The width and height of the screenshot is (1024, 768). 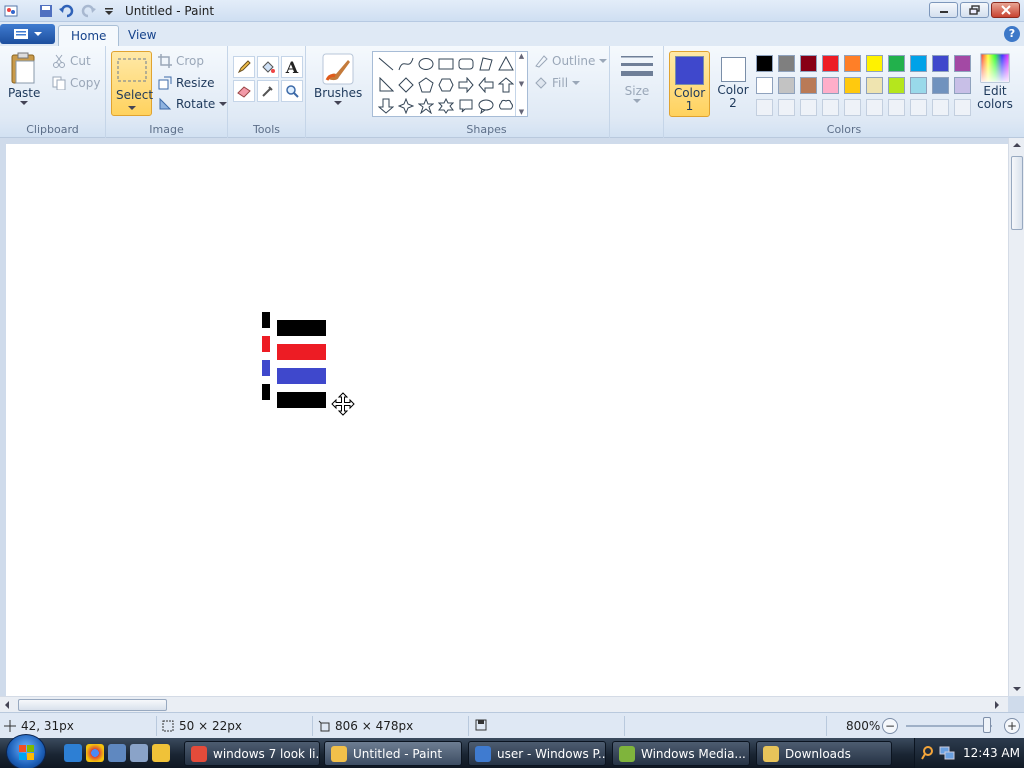 I want to click on right-triangle-shape-icon, so click(x=386, y=85).